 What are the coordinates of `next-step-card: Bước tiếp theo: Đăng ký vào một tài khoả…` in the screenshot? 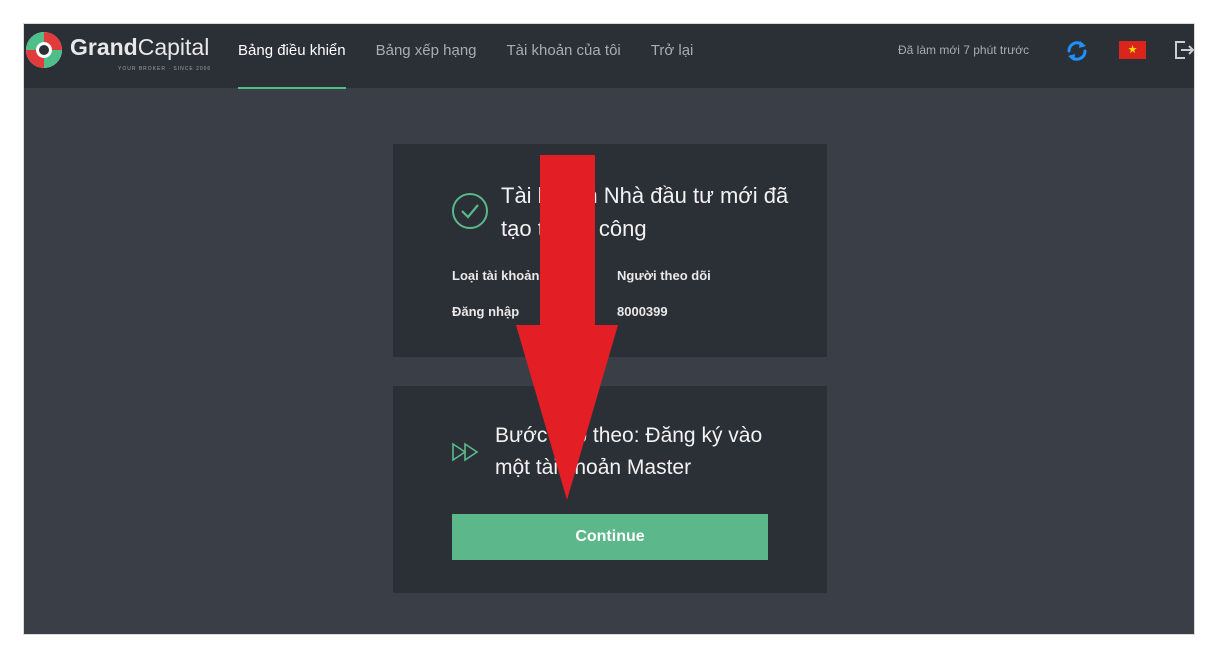 It's located at (610, 489).